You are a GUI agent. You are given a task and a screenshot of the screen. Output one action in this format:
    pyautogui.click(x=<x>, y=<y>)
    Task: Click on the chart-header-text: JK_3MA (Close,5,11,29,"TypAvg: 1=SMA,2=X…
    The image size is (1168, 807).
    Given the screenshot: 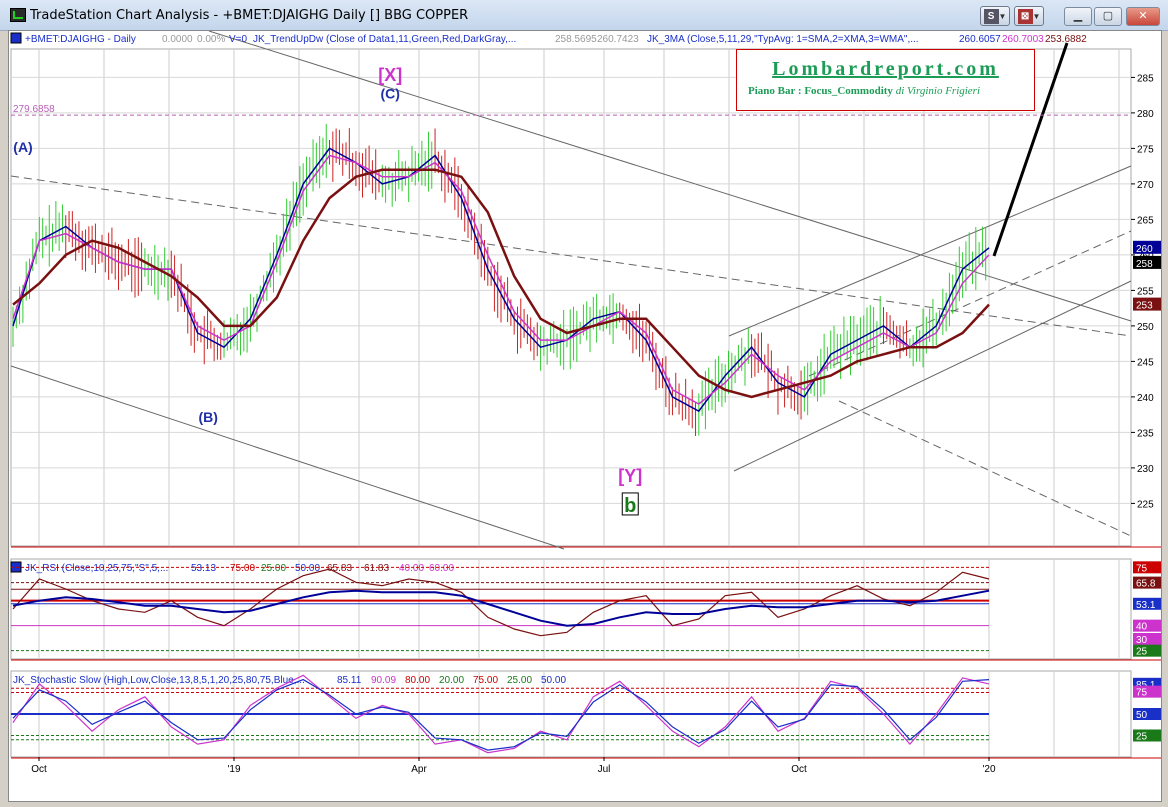 What is the action you would take?
    pyautogui.click(x=783, y=39)
    